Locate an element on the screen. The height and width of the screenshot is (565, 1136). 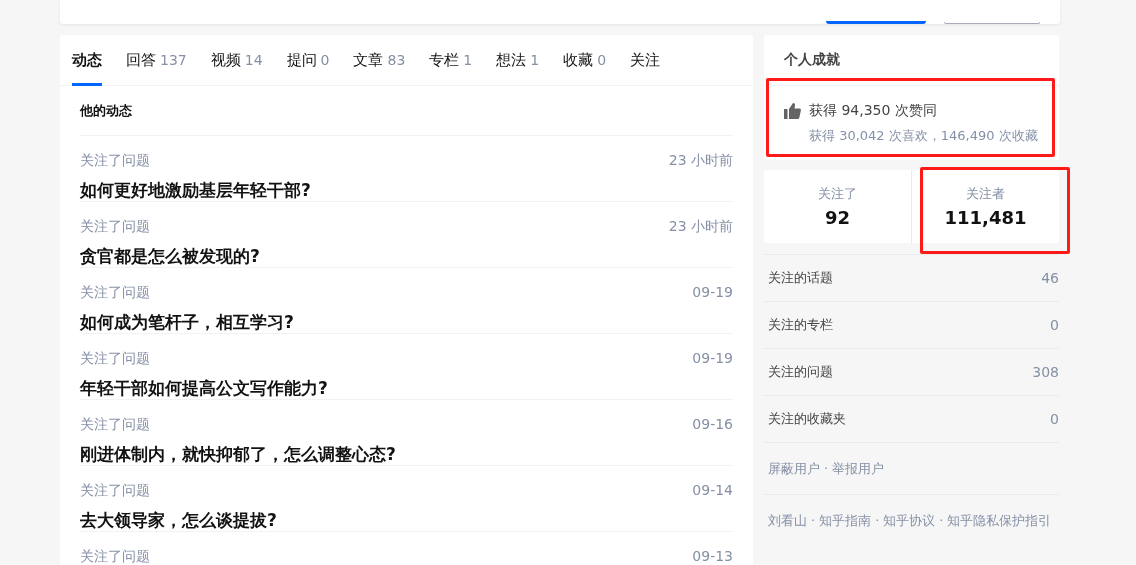
follow-list-count: 46 is located at coordinates (1050, 278).